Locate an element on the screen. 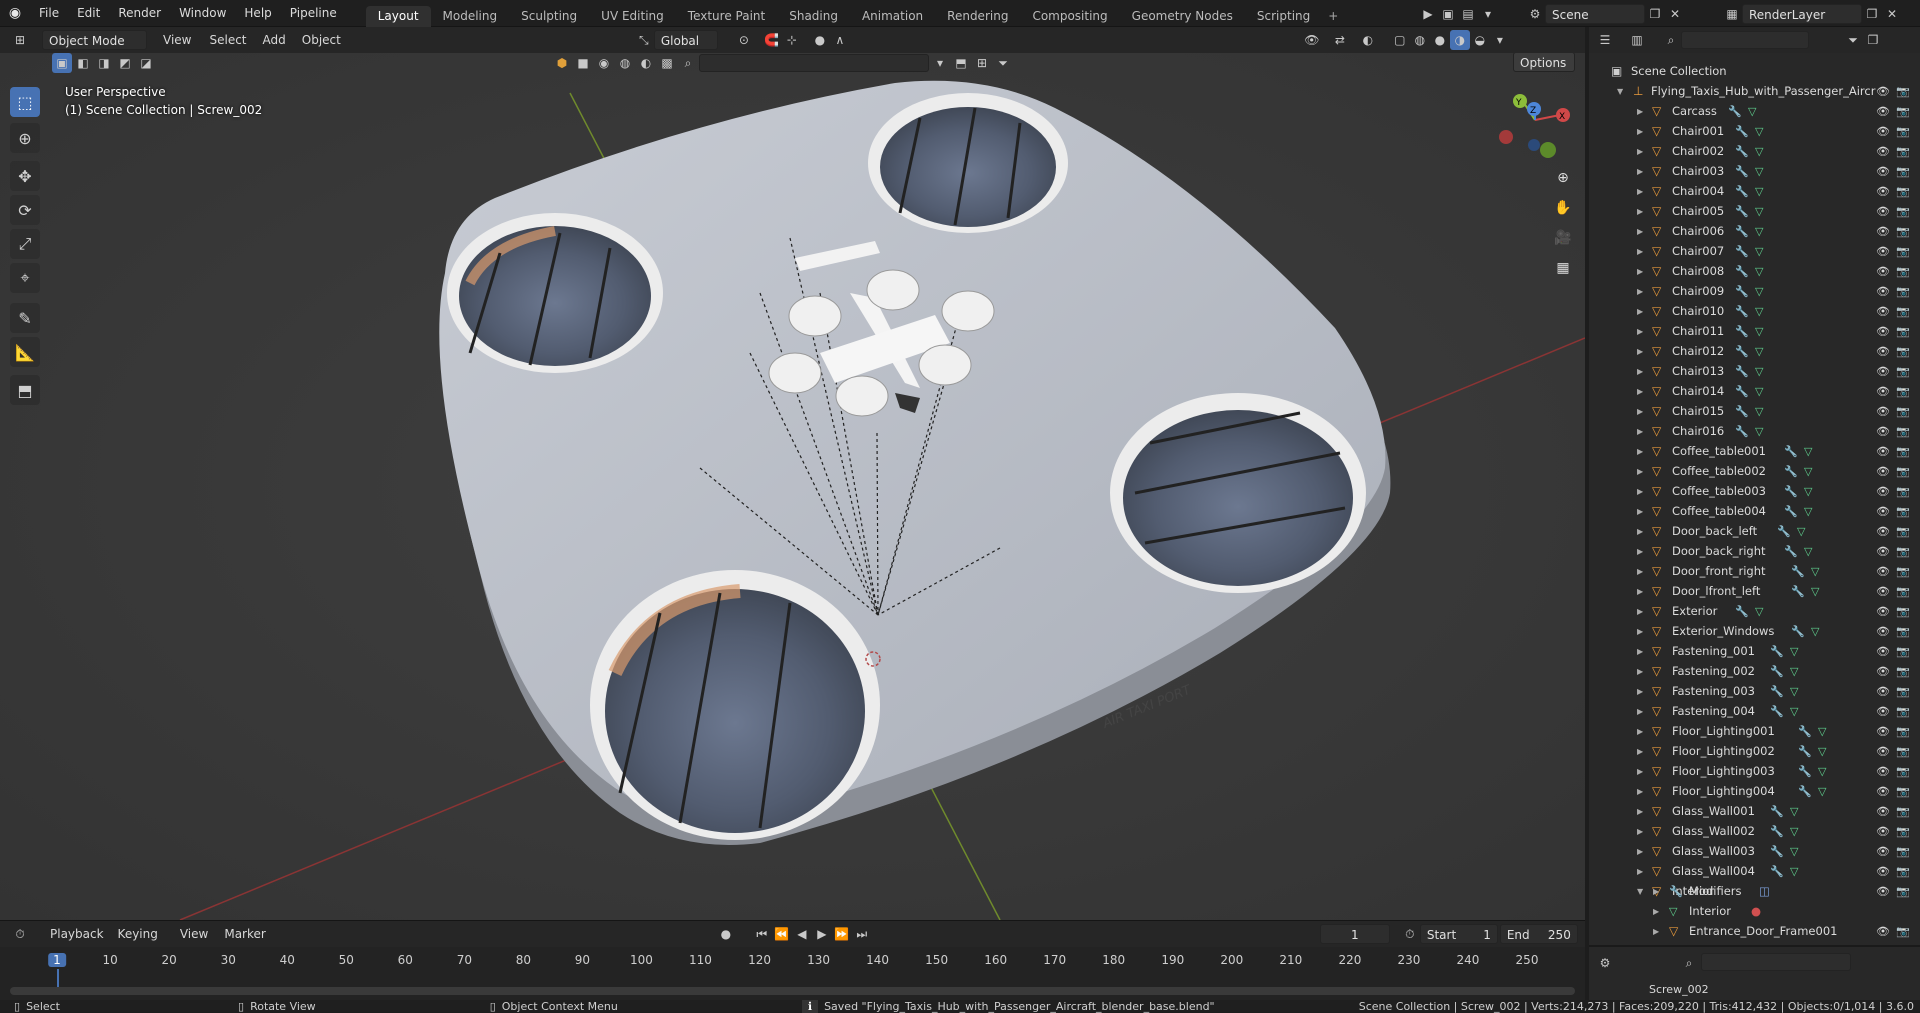 Image resolution: width=1920 pixels, height=1013 pixels. properties-search-input is located at coordinates (1776, 962).